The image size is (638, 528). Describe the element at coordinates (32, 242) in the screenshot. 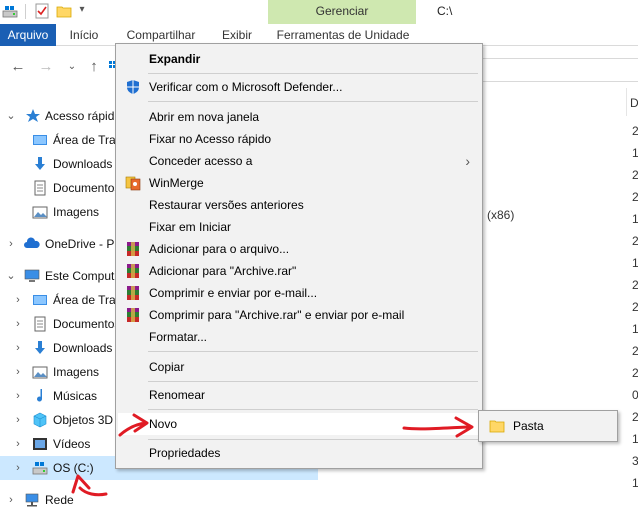

I see `cloud-icon` at that location.